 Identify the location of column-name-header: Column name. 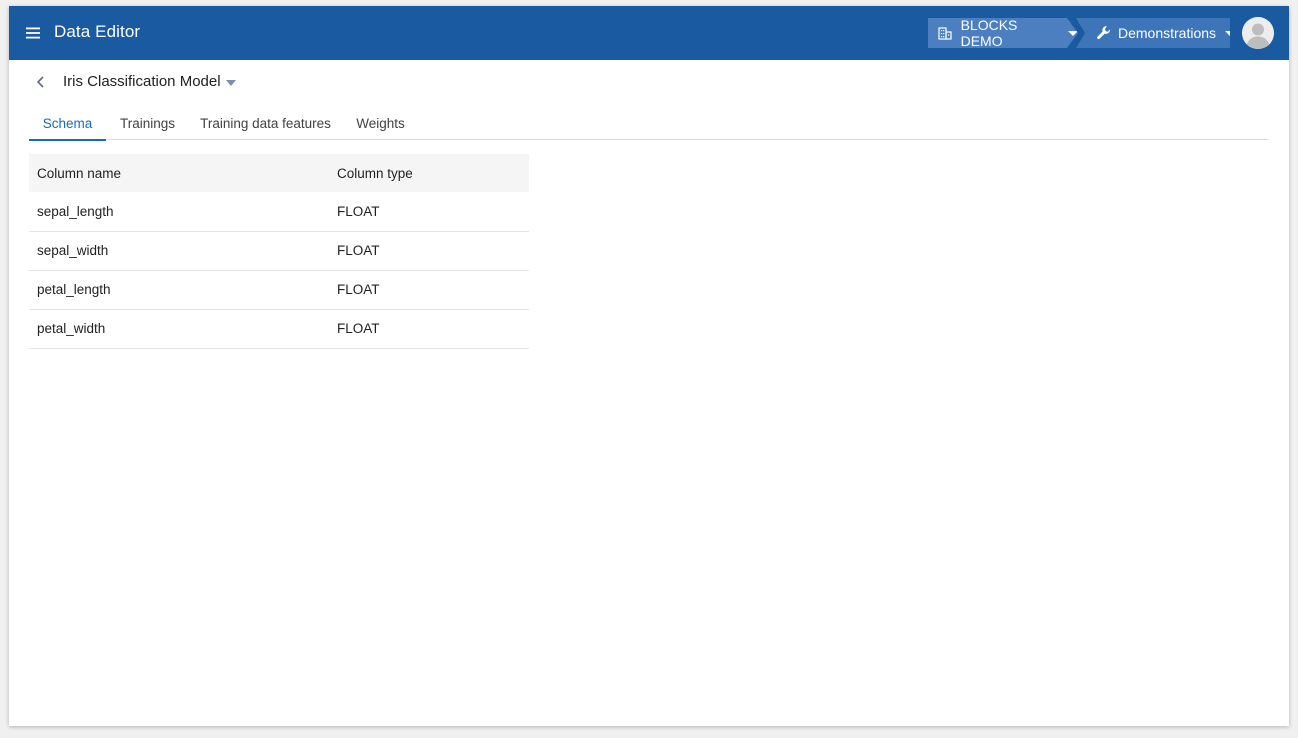
(179, 173).